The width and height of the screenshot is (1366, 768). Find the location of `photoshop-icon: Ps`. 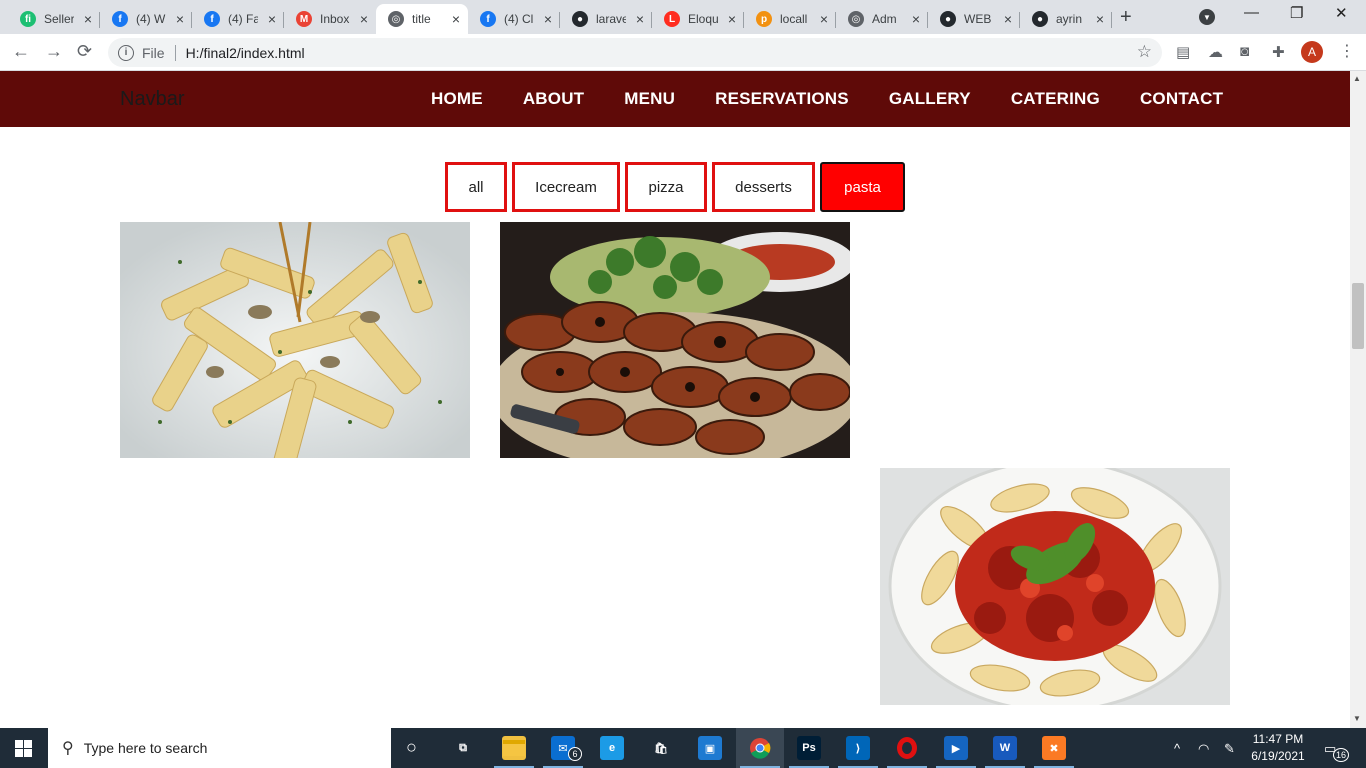

photoshop-icon: Ps is located at coordinates (809, 748).